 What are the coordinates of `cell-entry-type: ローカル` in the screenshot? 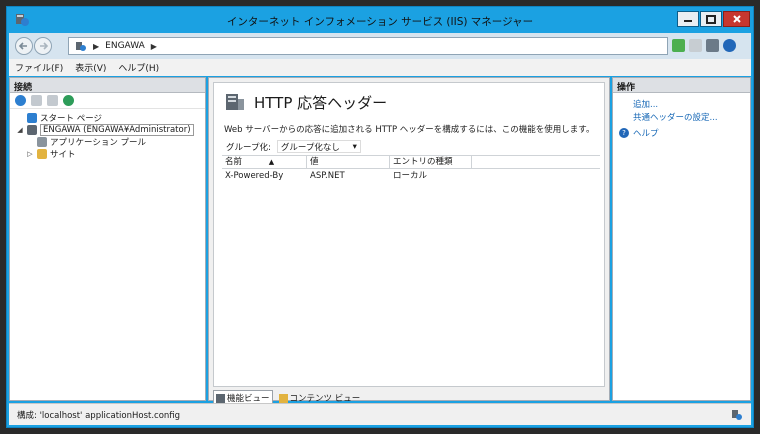 It's located at (410, 176).